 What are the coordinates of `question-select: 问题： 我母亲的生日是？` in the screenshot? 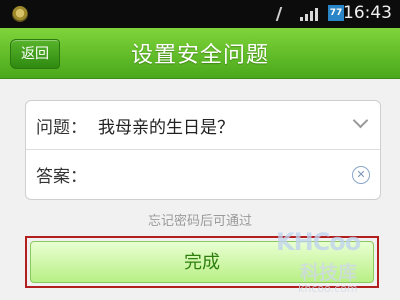 It's located at (203, 125).